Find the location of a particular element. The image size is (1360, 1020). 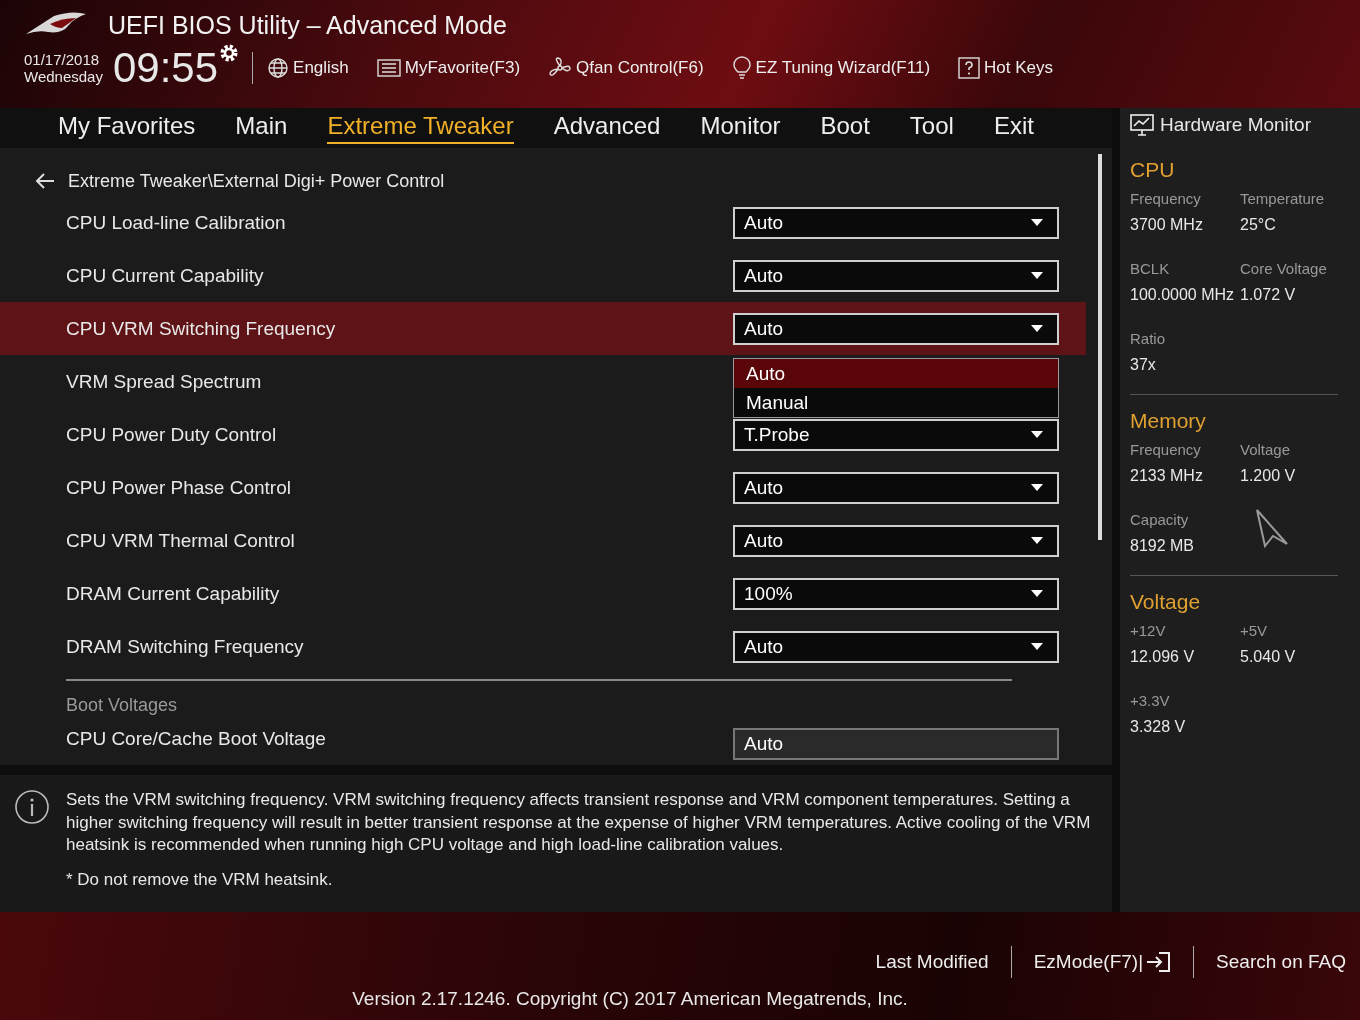

menu-tab: My Favorites is located at coordinates (127, 128).